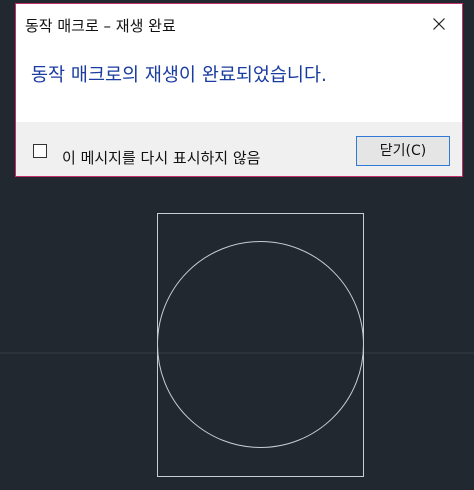  I want to click on dont-show-again-checkbox, so click(40, 151).